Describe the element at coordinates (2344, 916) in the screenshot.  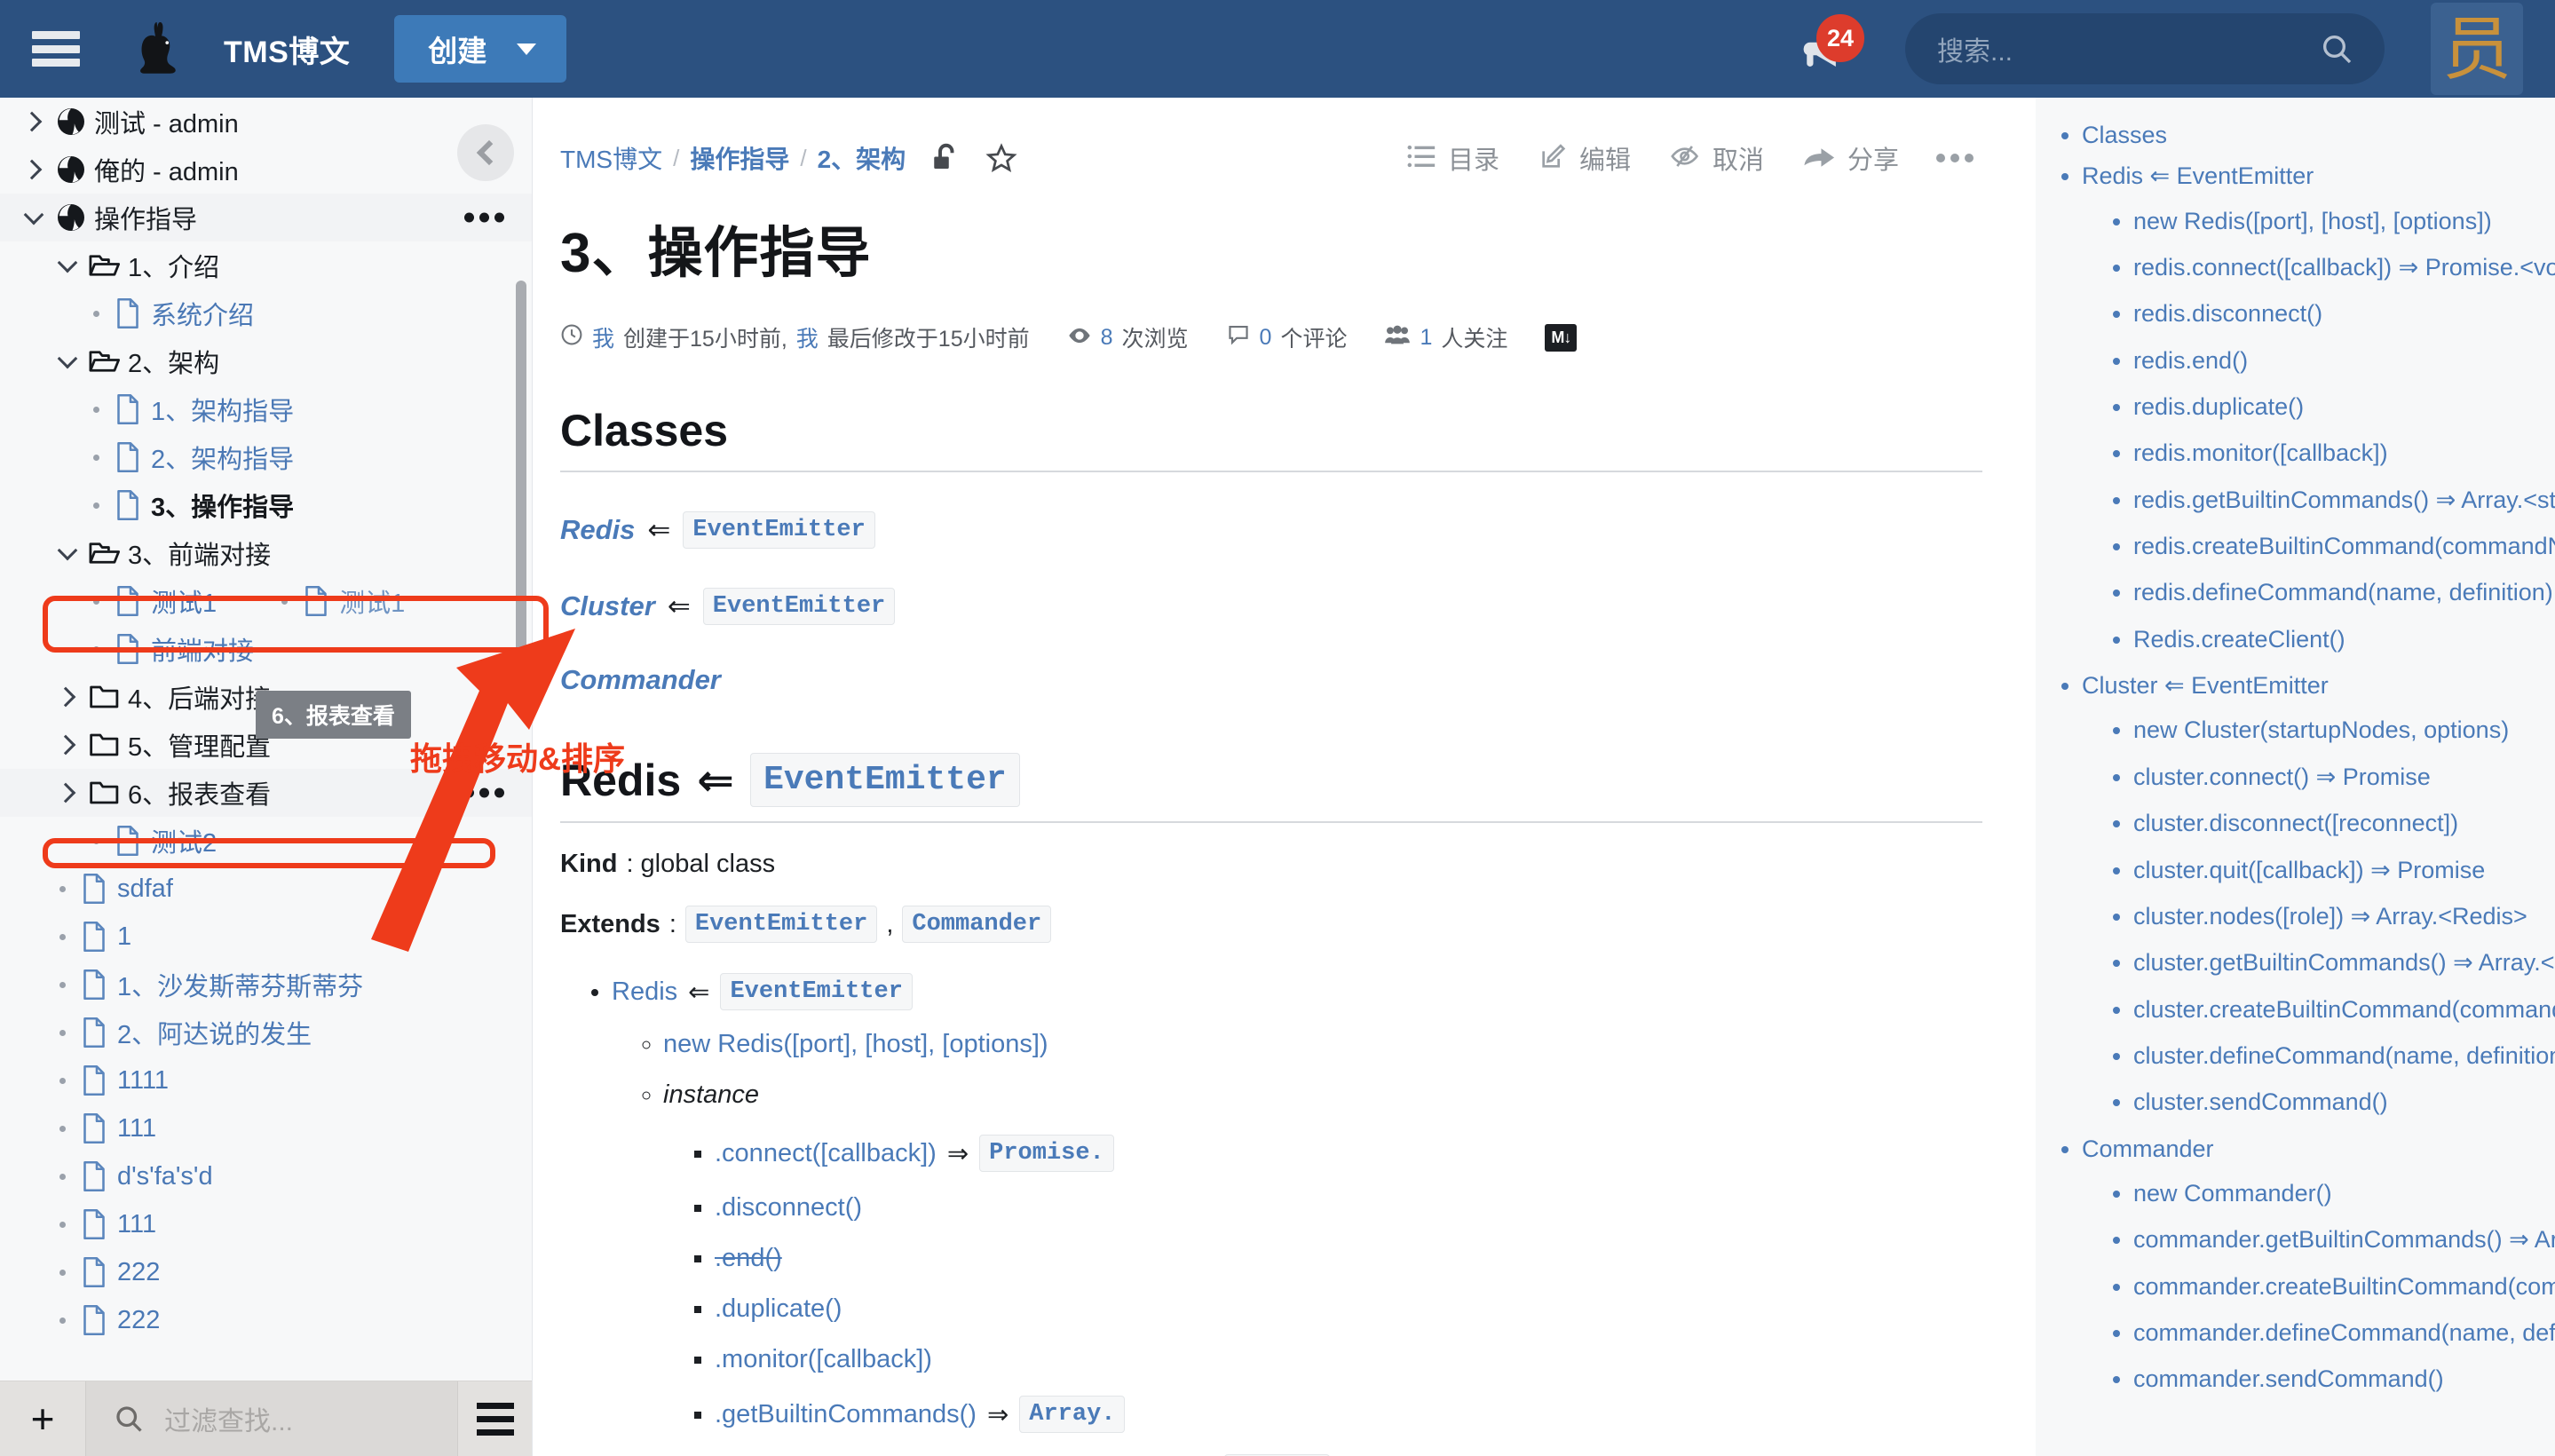
I see `toc-subitem: cluster.nodes([role]) ⇒ Array.<Redis>` at that location.